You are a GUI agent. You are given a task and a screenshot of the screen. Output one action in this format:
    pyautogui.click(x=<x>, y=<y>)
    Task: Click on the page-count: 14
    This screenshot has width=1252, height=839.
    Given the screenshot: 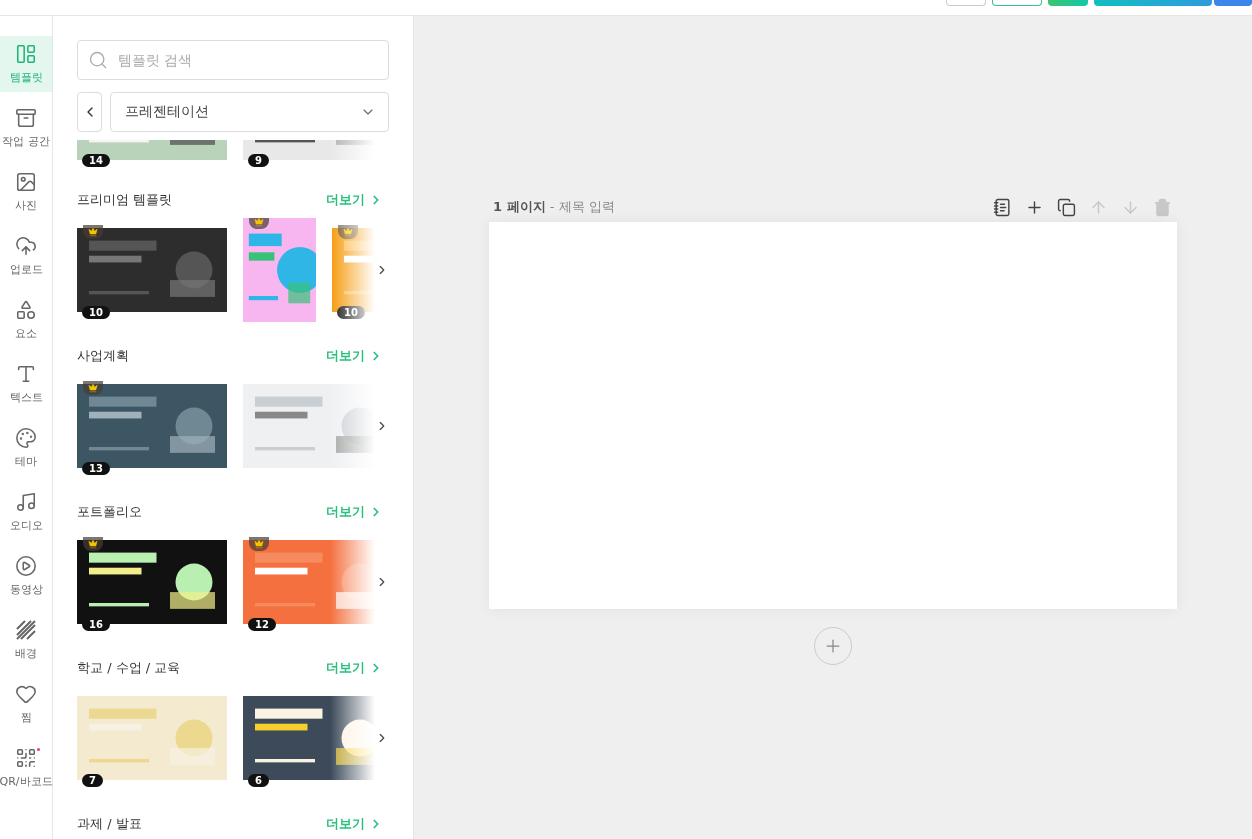 What is the action you would take?
    pyautogui.click(x=96, y=160)
    